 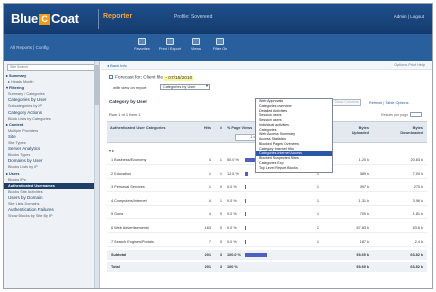 What do you see at coordinates (267, 267) in the screenshot?
I see `total-row: Total 201 3 100 % 93.69 k 63.82 k` at bounding box center [267, 267].